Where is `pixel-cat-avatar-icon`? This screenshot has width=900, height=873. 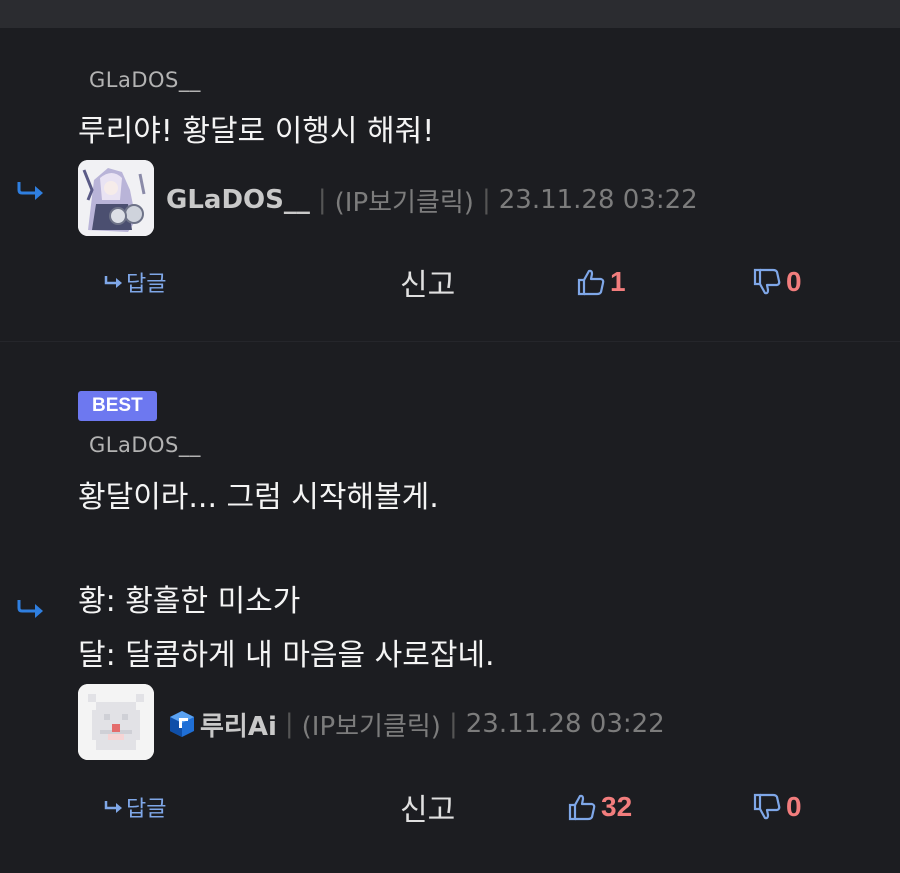 pixel-cat-avatar-icon is located at coordinates (116, 722).